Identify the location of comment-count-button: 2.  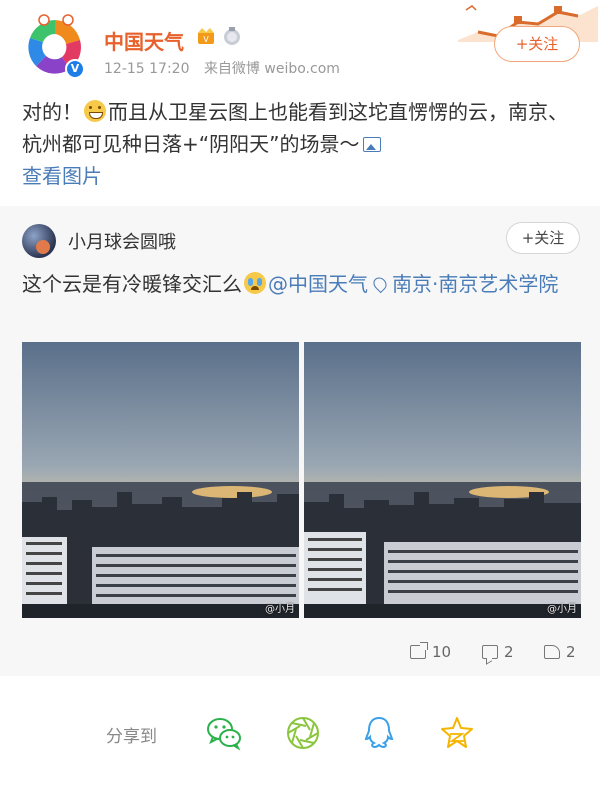
(498, 652).